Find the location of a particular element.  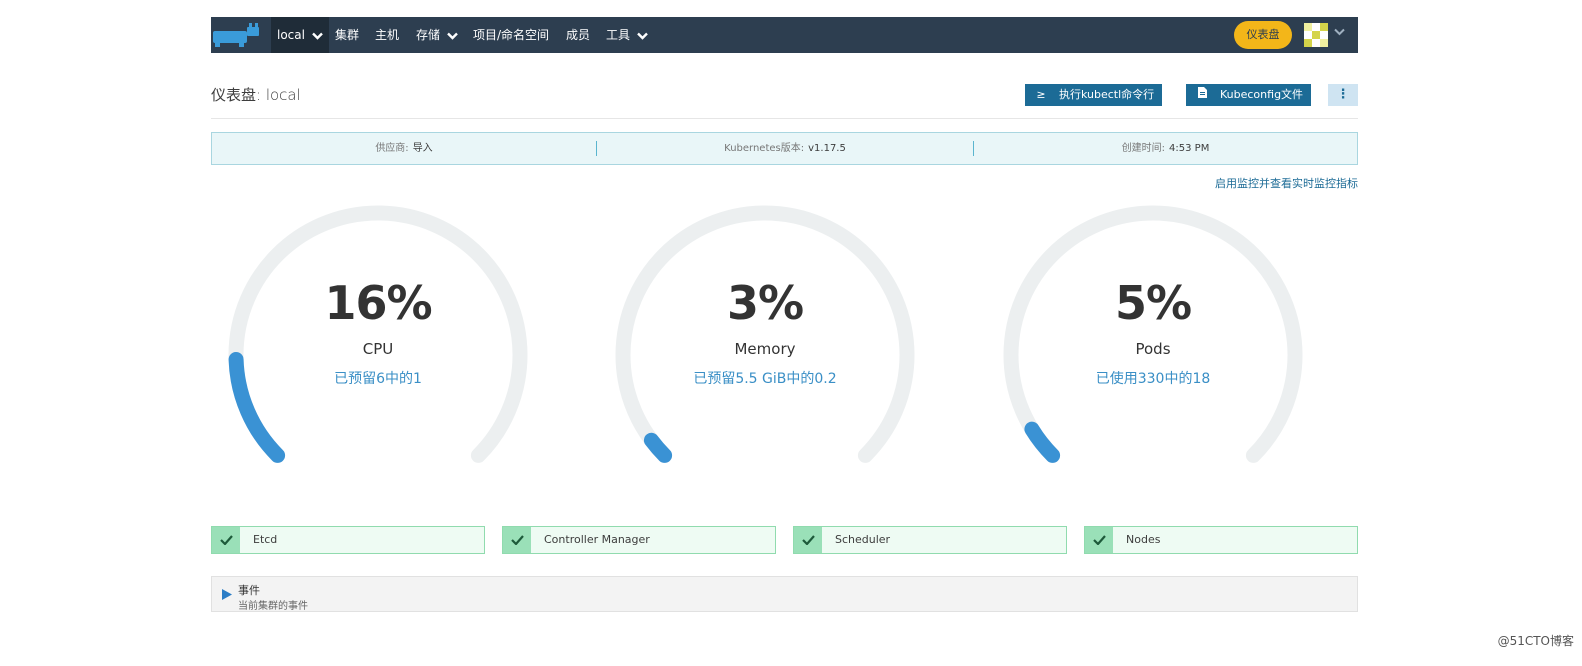

nav-item-clusters: 集群 is located at coordinates (347, 35).